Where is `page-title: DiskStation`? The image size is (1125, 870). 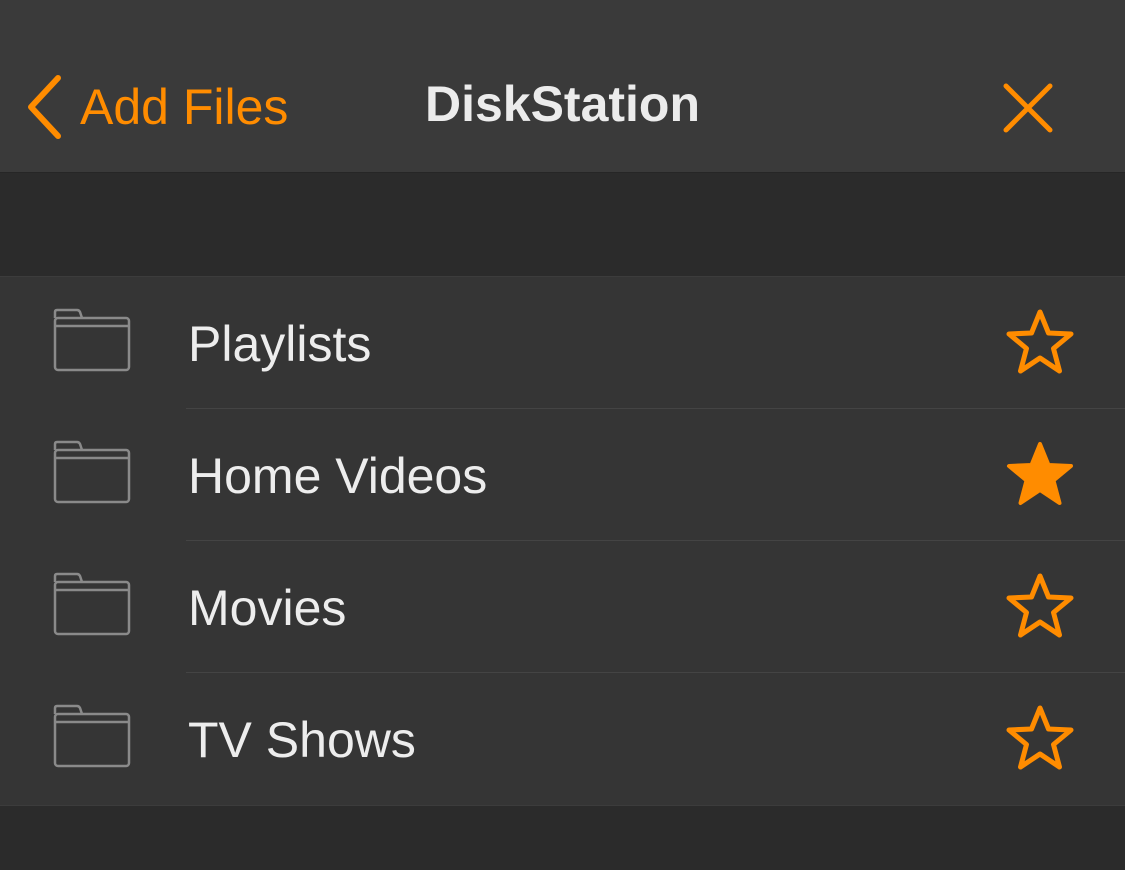
page-title: DiskStation is located at coordinates (562, 104).